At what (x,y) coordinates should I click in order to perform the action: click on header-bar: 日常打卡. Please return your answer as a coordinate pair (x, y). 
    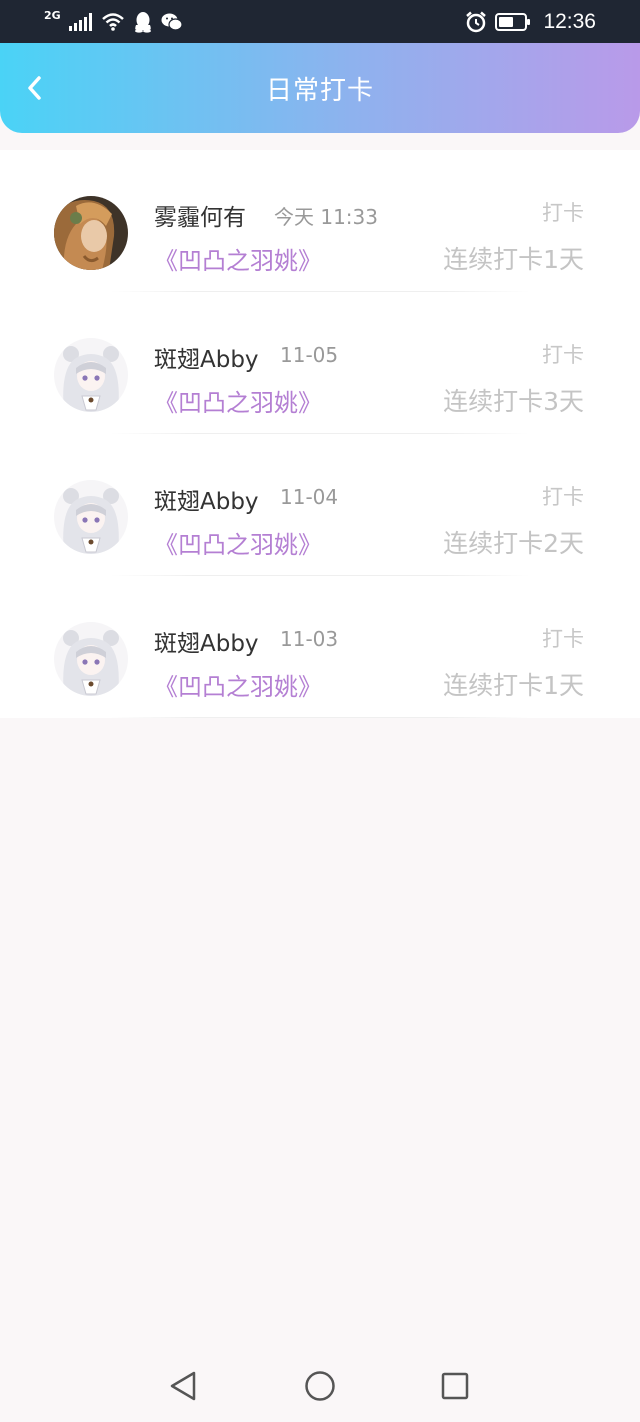
    Looking at the image, I should click on (320, 88).